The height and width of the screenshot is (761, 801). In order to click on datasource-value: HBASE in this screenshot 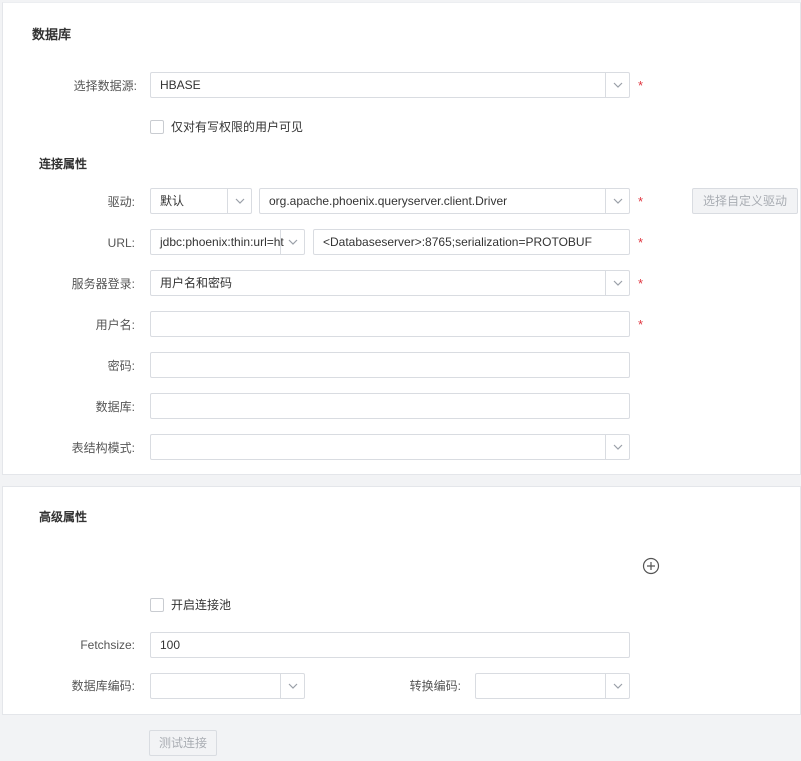, I will do `click(180, 85)`.